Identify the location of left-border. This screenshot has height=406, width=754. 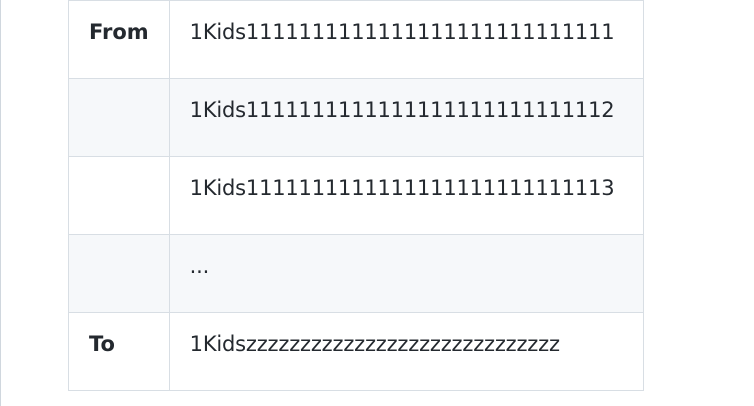
(0, 203).